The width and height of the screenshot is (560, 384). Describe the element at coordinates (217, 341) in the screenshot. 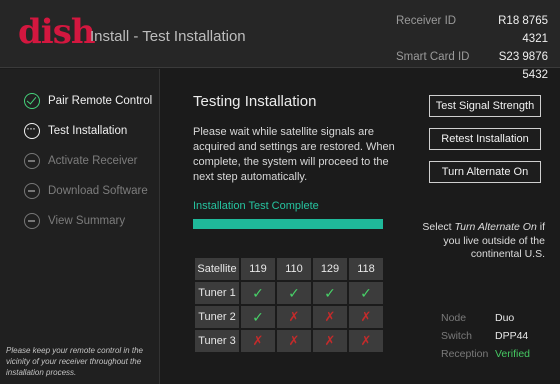

I see `tuner-label: Tuner 3` at that location.